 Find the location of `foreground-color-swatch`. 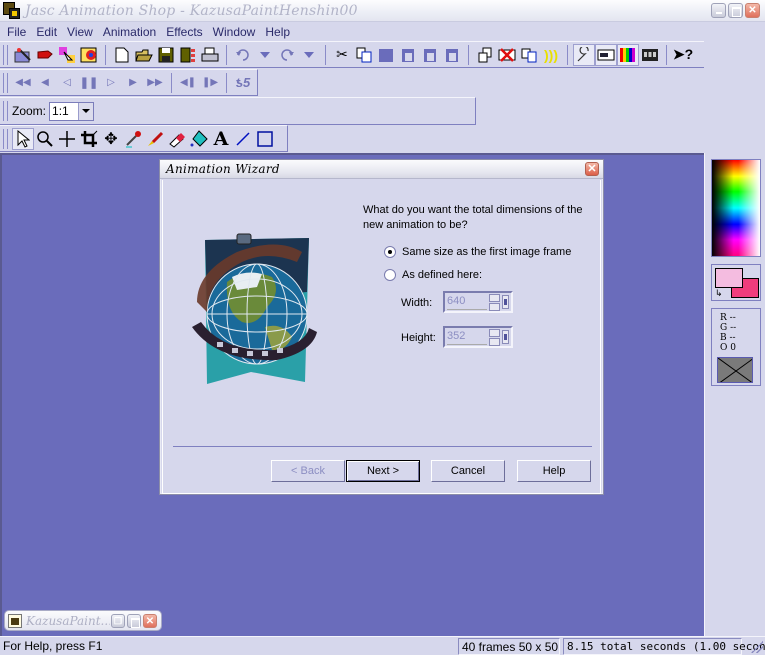

foreground-color-swatch is located at coordinates (729, 278).